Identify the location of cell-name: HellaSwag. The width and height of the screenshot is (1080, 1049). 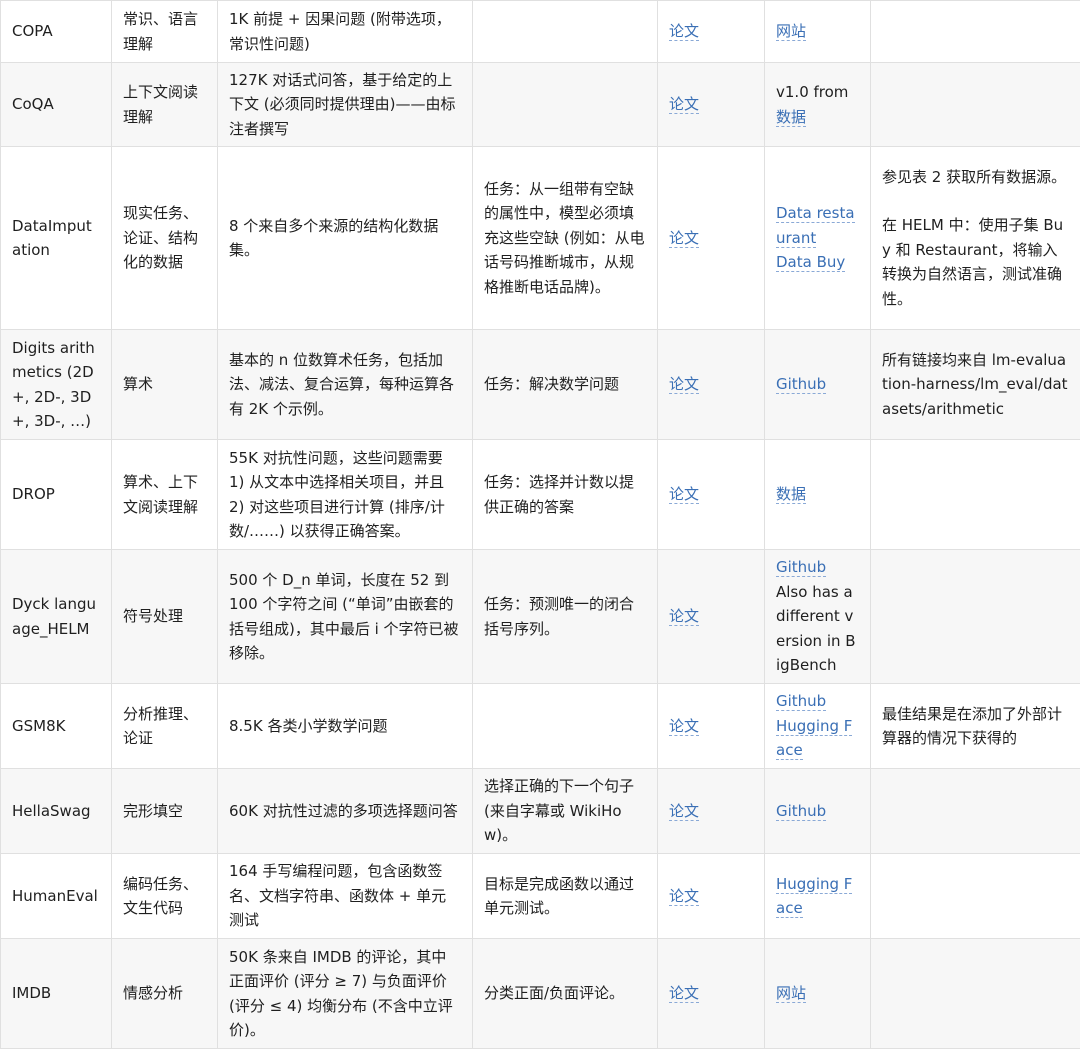
(56, 811).